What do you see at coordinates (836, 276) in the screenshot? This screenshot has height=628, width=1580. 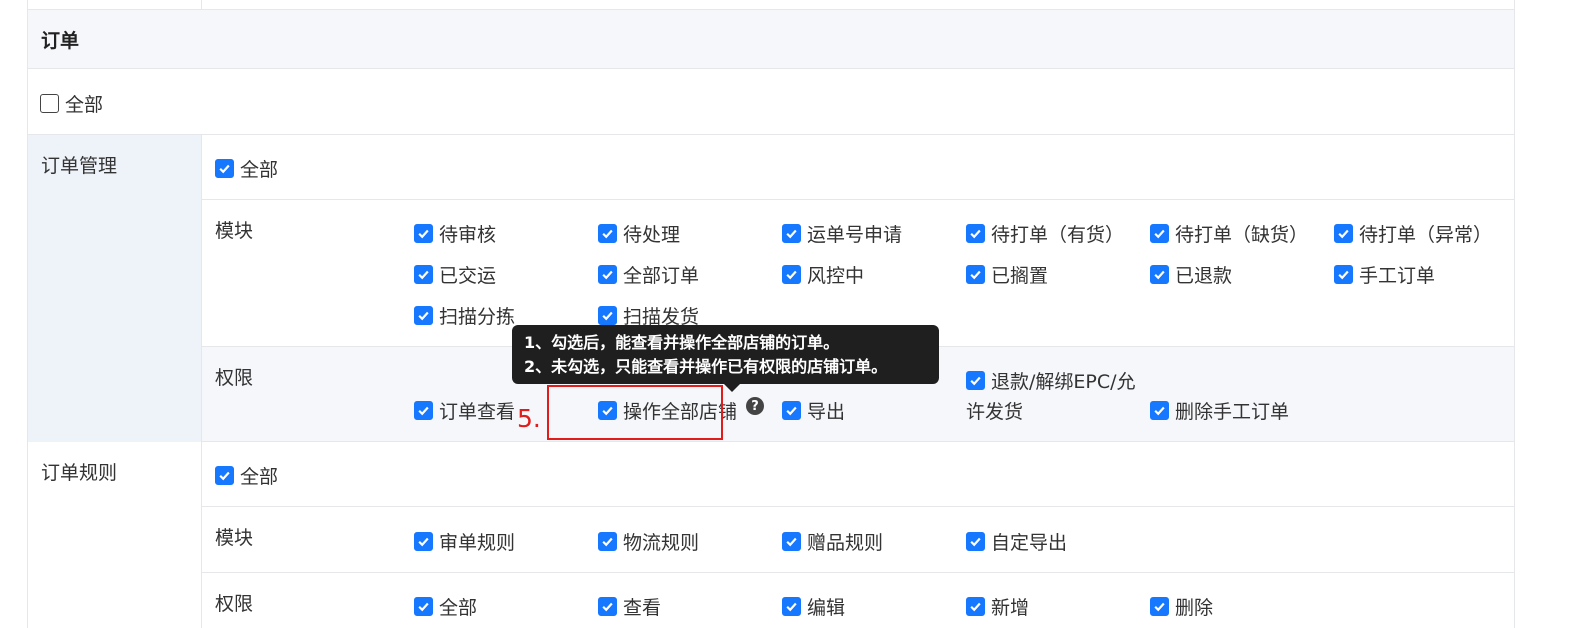 I see `checkbox-label: 风控中` at bounding box center [836, 276].